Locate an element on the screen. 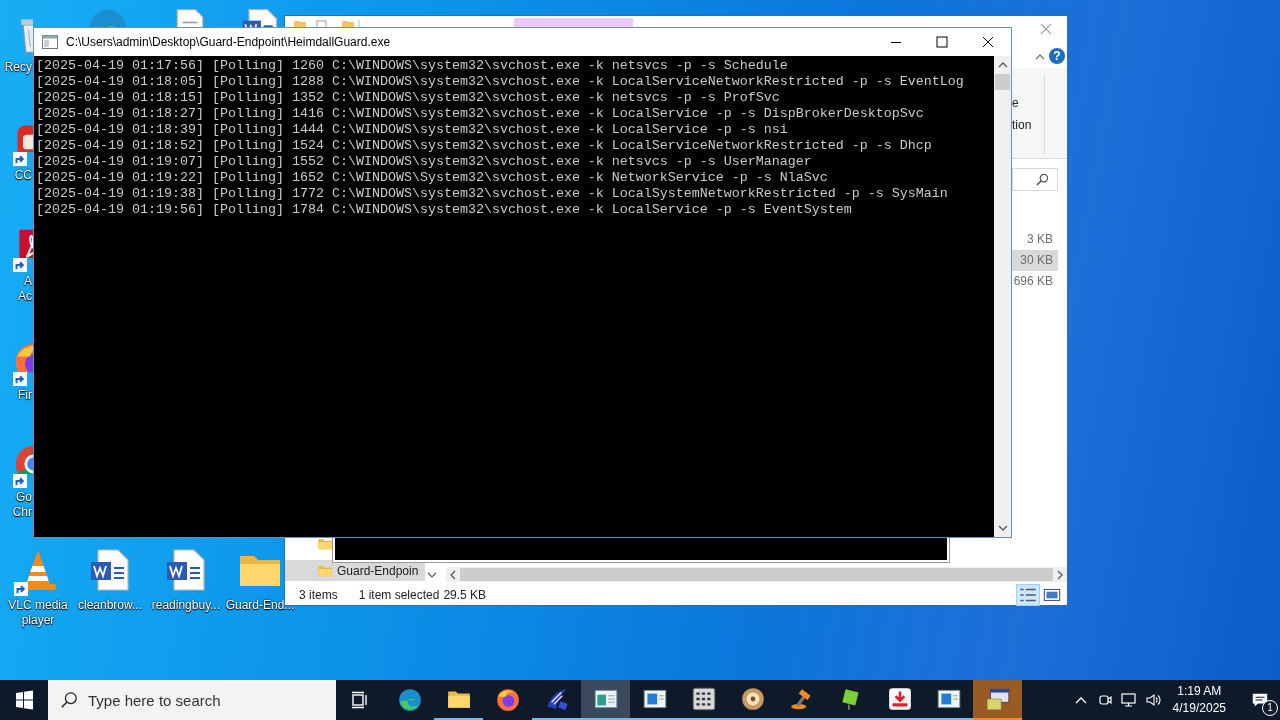 The width and height of the screenshot is (1280, 720). download-icon is located at coordinates (899, 699).